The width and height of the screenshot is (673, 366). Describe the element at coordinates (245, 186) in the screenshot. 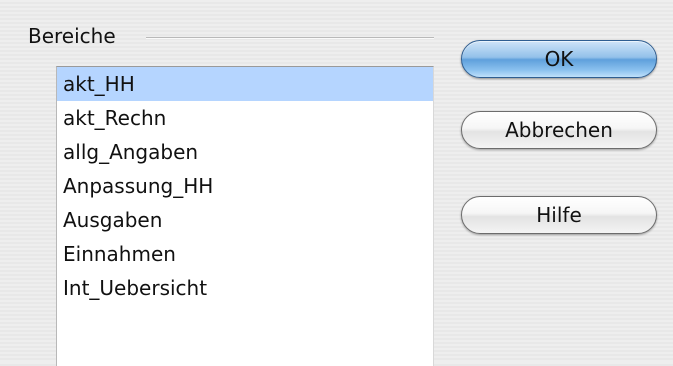

I see `list-item-anpassung-hh: Anpassung_HH` at that location.